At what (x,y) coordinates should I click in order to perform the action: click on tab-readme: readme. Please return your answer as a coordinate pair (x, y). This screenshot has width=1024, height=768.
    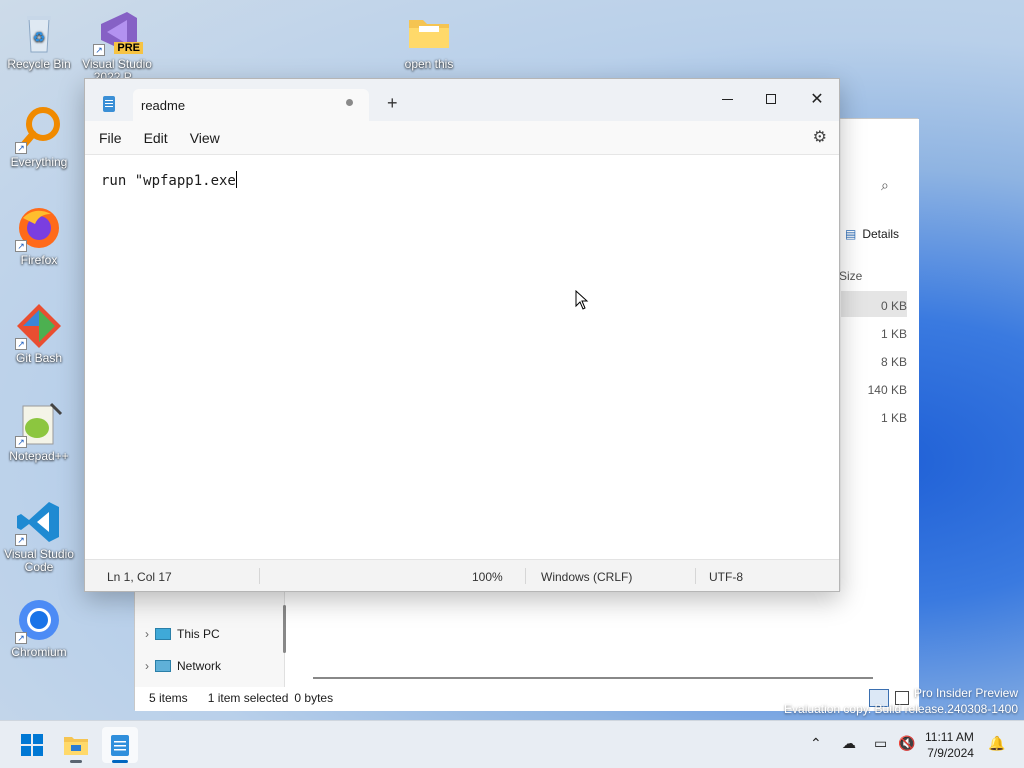
    Looking at the image, I should click on (251, 105).